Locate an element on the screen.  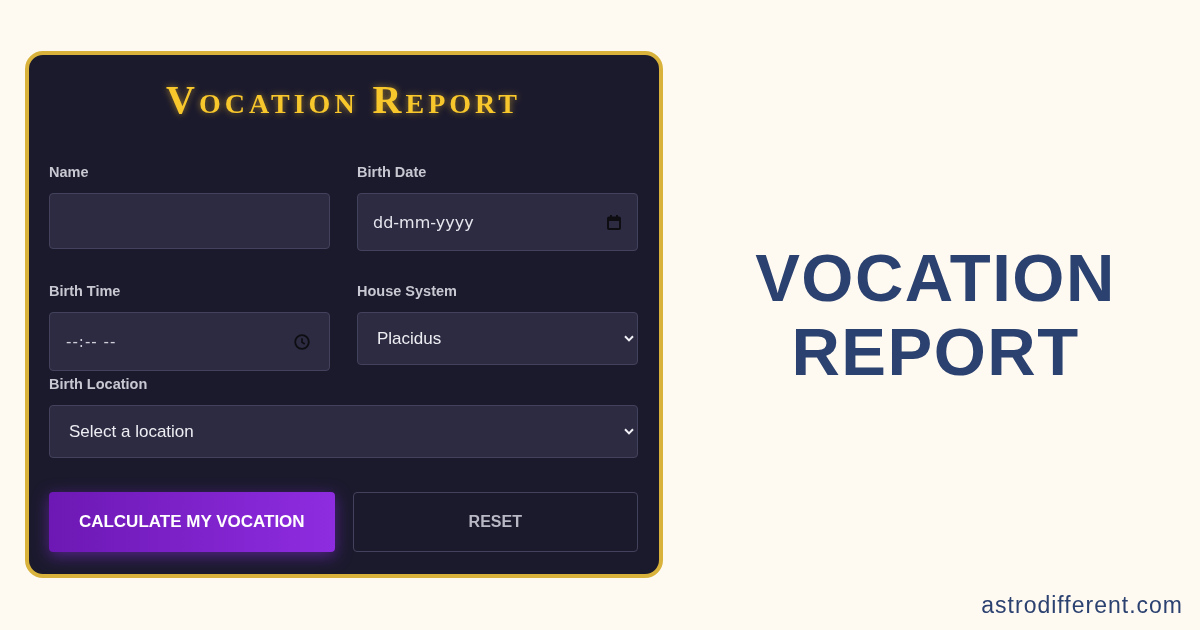
time-field: --:-- -- is located at coordinates (189, 341).